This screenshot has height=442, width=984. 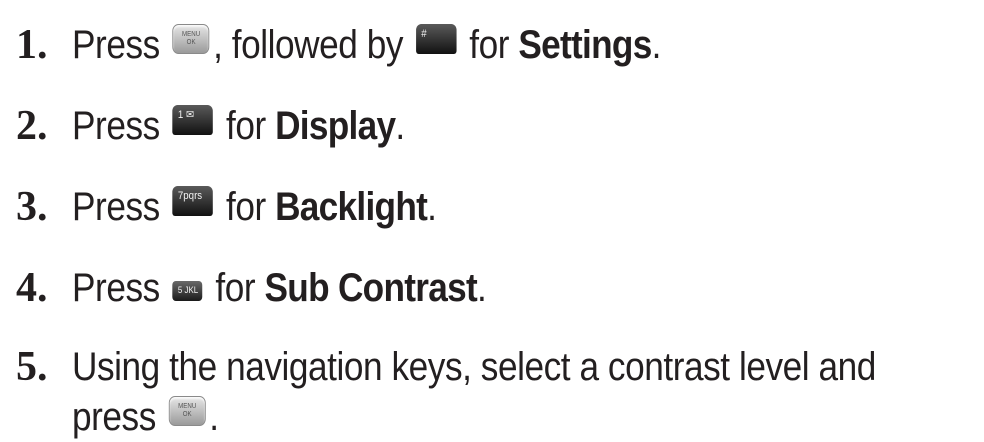 I want to click on step-text: Press 1 ✉ for Display., so click(x=238, y=126).